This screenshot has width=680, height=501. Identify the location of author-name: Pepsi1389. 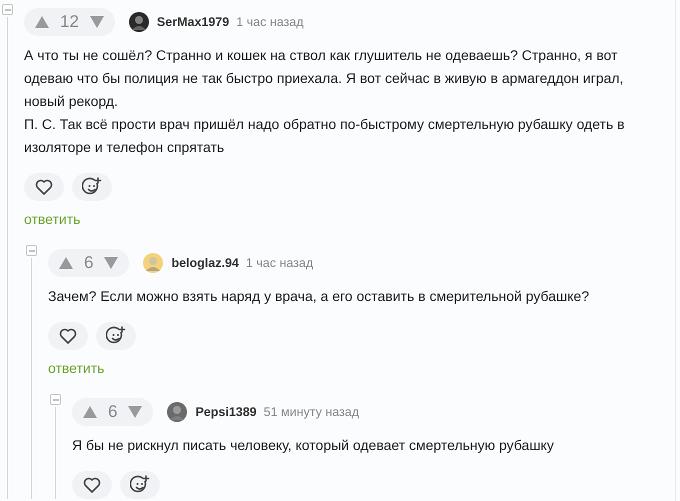
(226, 412).